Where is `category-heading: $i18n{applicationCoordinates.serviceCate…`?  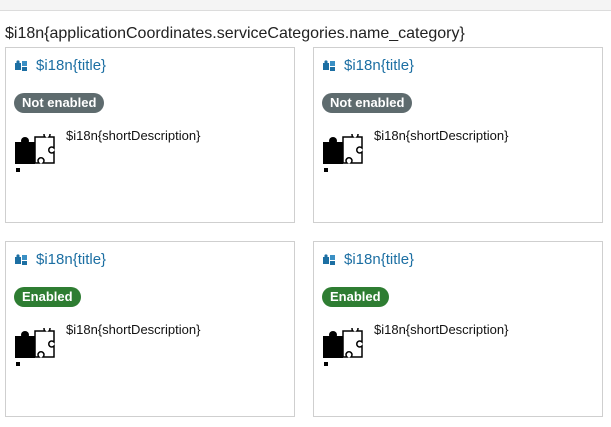 category-heading: $i18n{applicationCoordinates.serviceCate… is located at coordinates (235, 33).